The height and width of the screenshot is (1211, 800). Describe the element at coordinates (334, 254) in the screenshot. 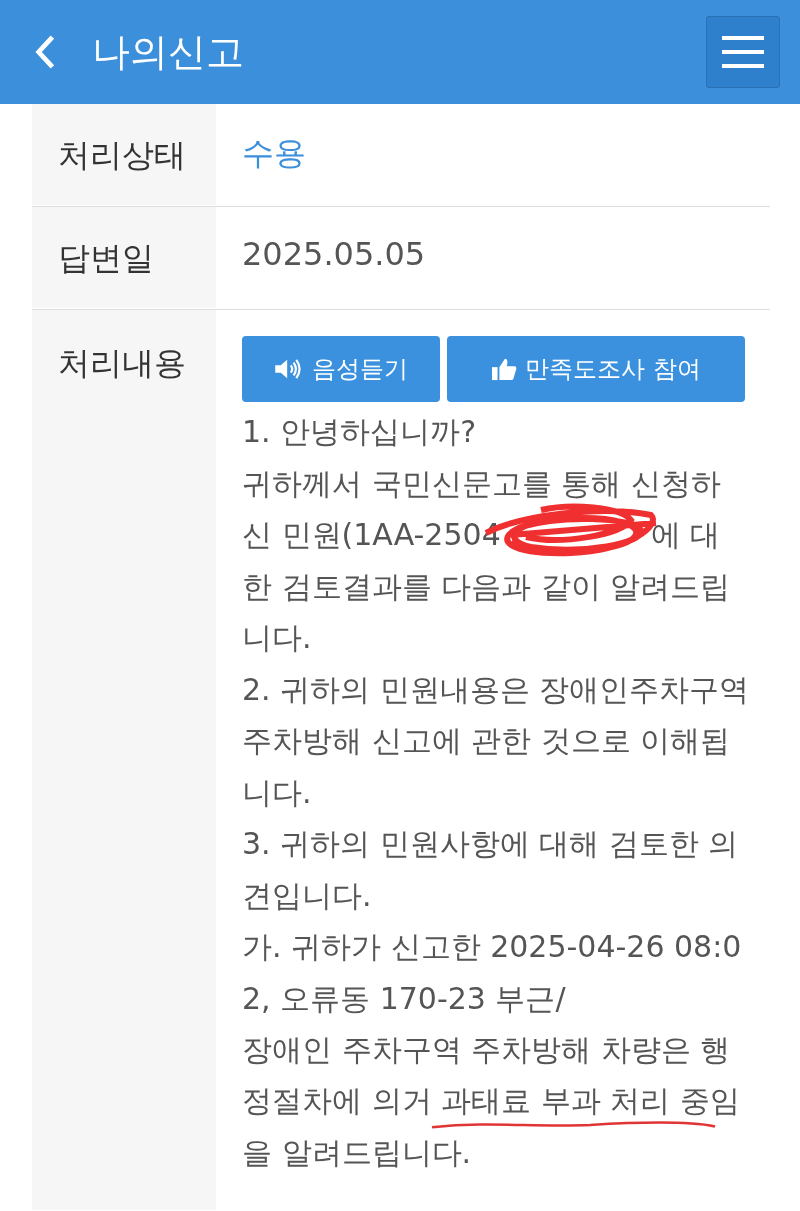

I see `date-value: 2025.05.05` at that location.